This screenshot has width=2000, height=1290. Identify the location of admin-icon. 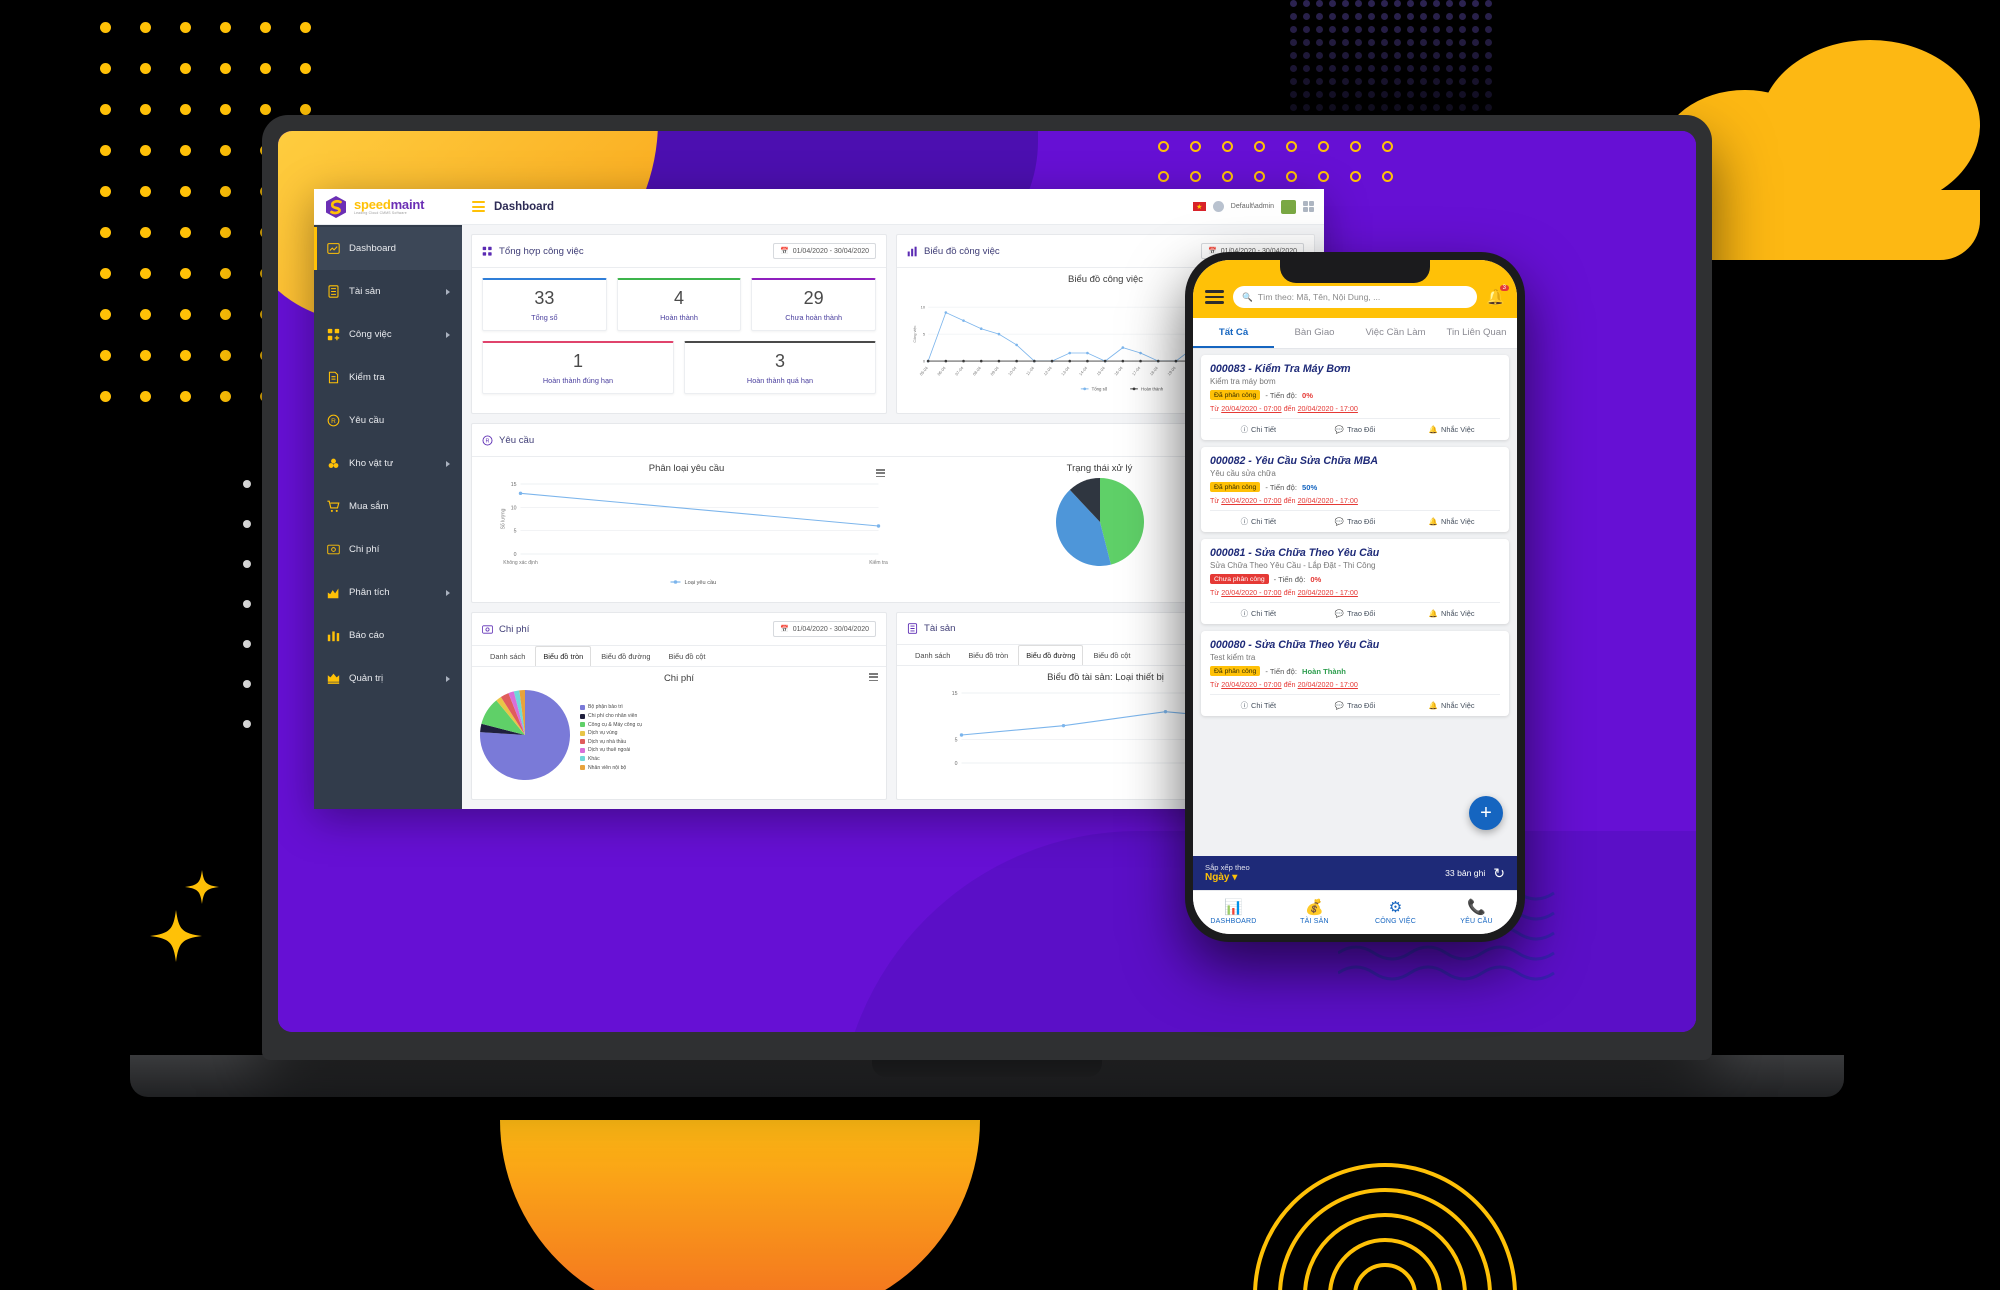
(333, 679).